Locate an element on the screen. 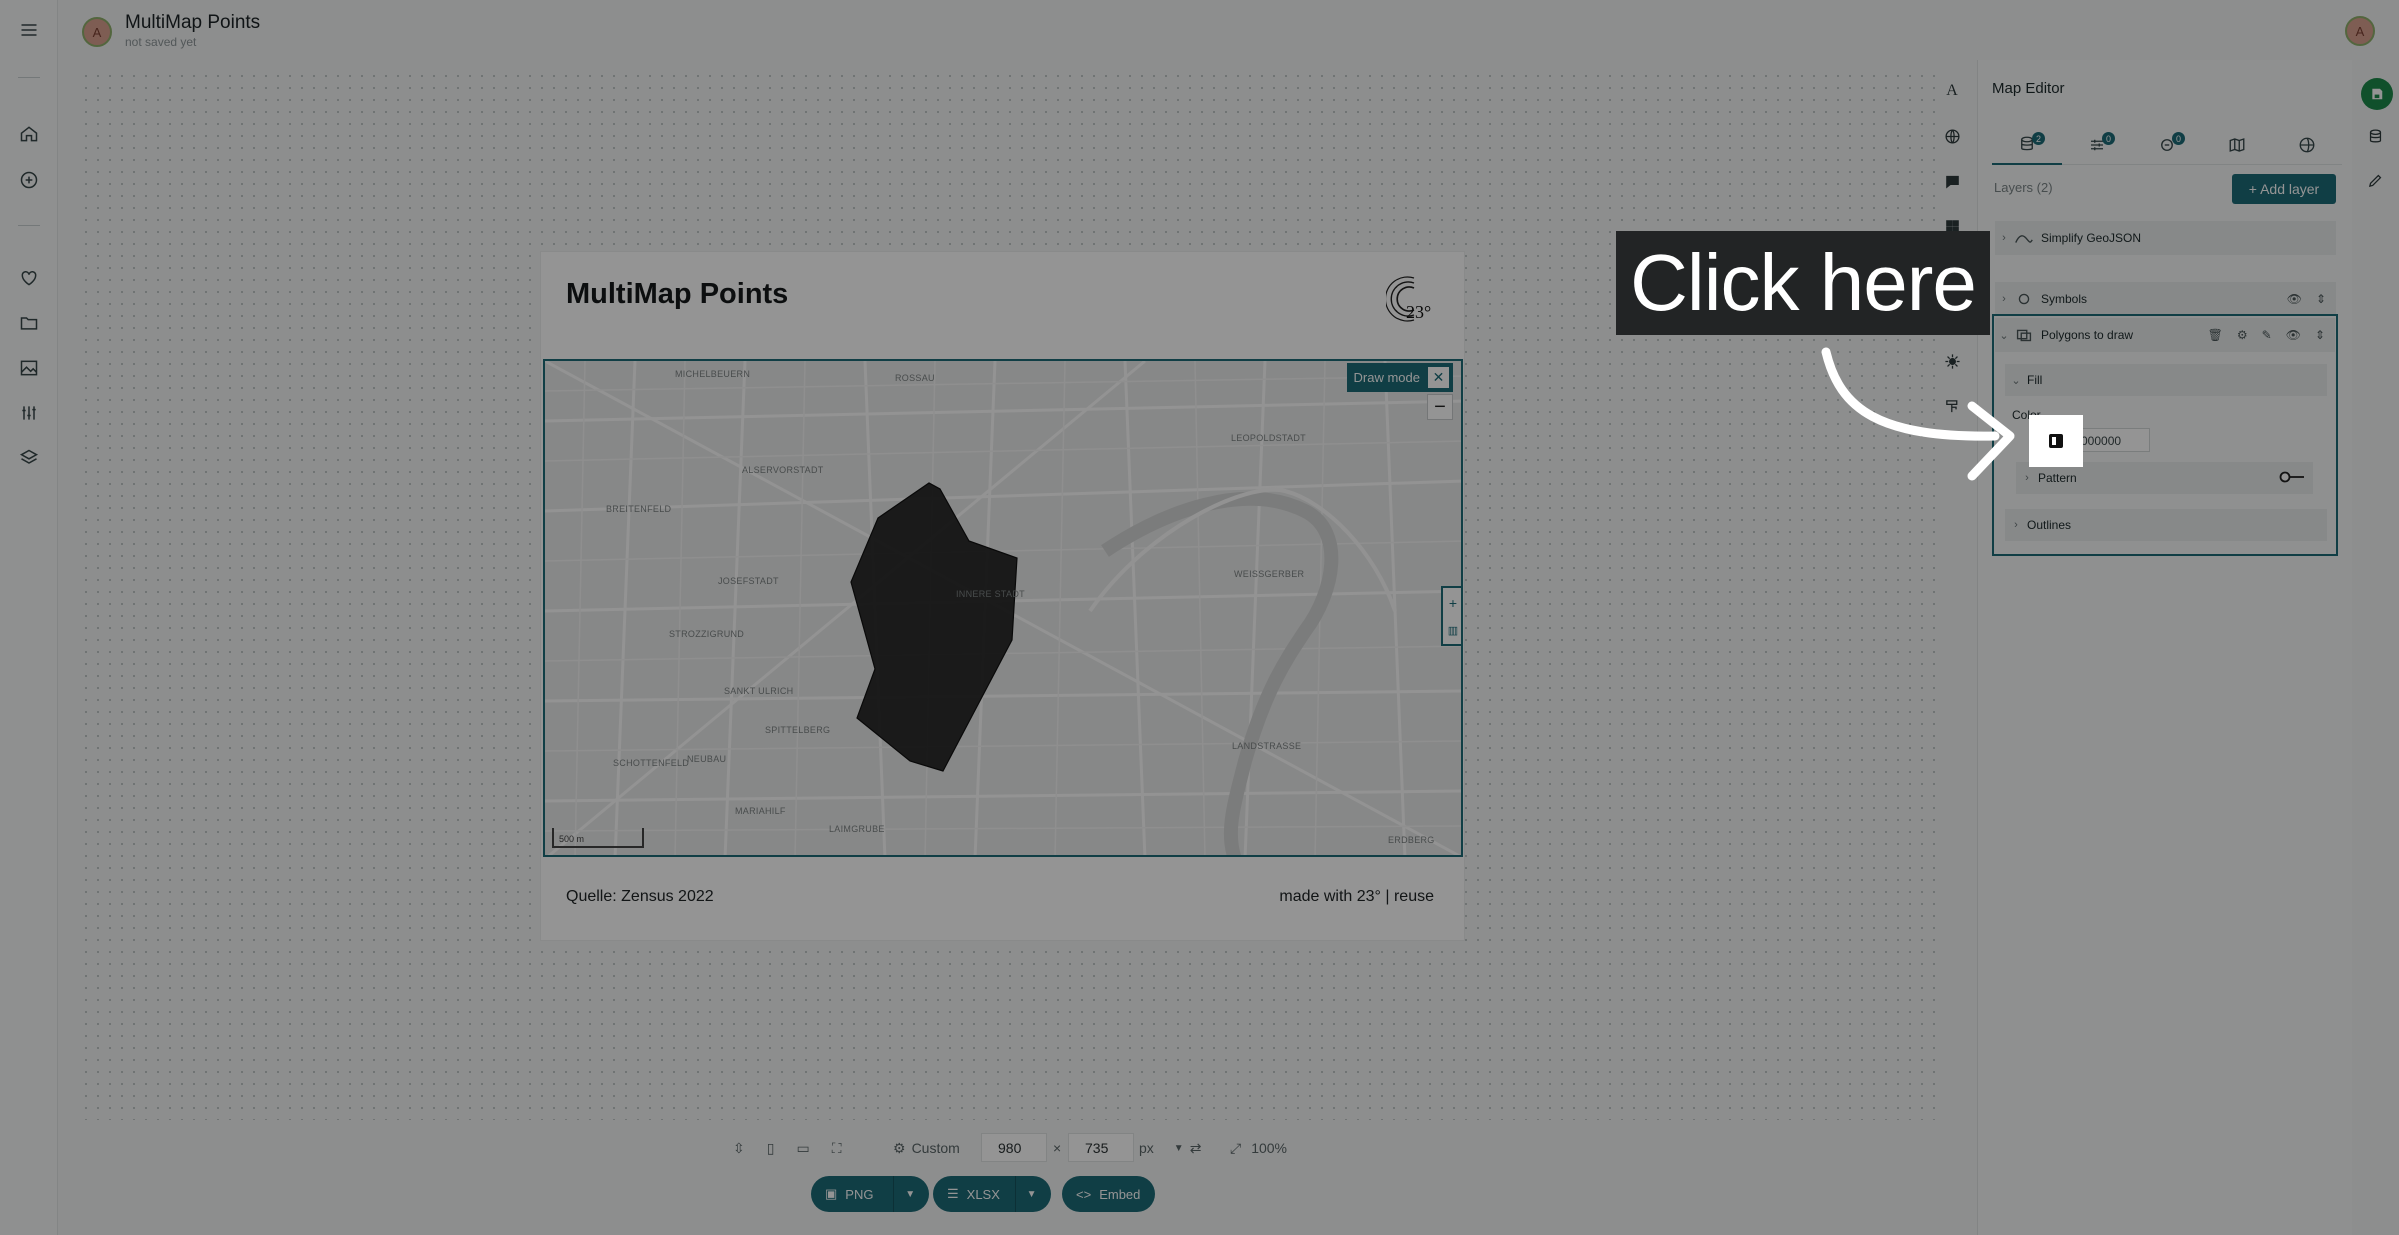  callout-arrow-icon is located at coordinates (1918, 414).